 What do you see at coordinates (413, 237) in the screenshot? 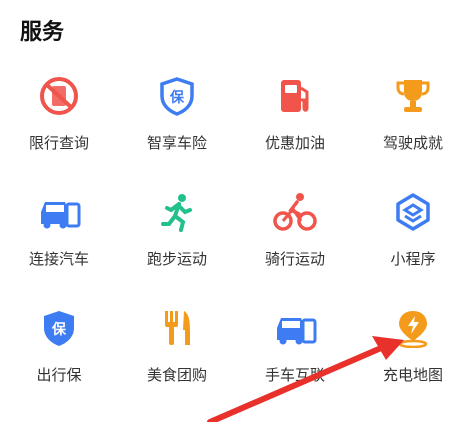
I see `service-item-mini-program: 小程序` at bounding box center [413, 237].